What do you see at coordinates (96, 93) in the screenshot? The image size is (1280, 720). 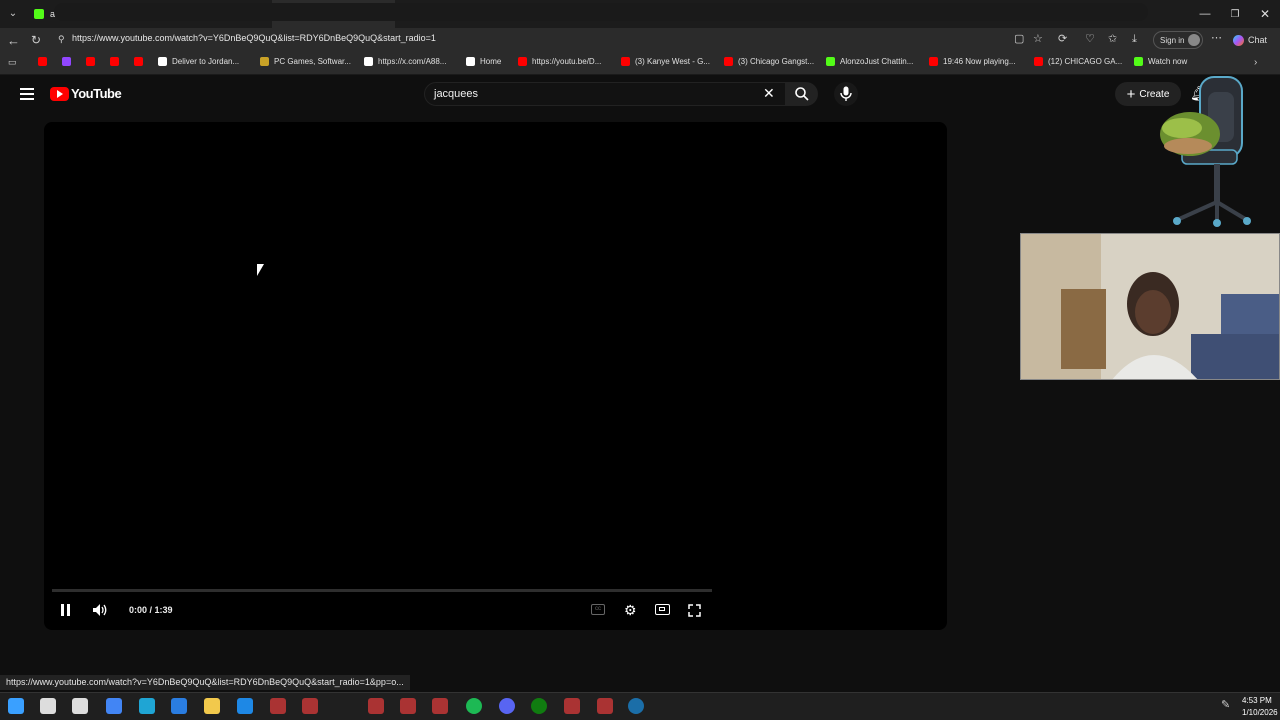 I see `youtube-logo-text: YouTube` at bounding box center [96, 93].